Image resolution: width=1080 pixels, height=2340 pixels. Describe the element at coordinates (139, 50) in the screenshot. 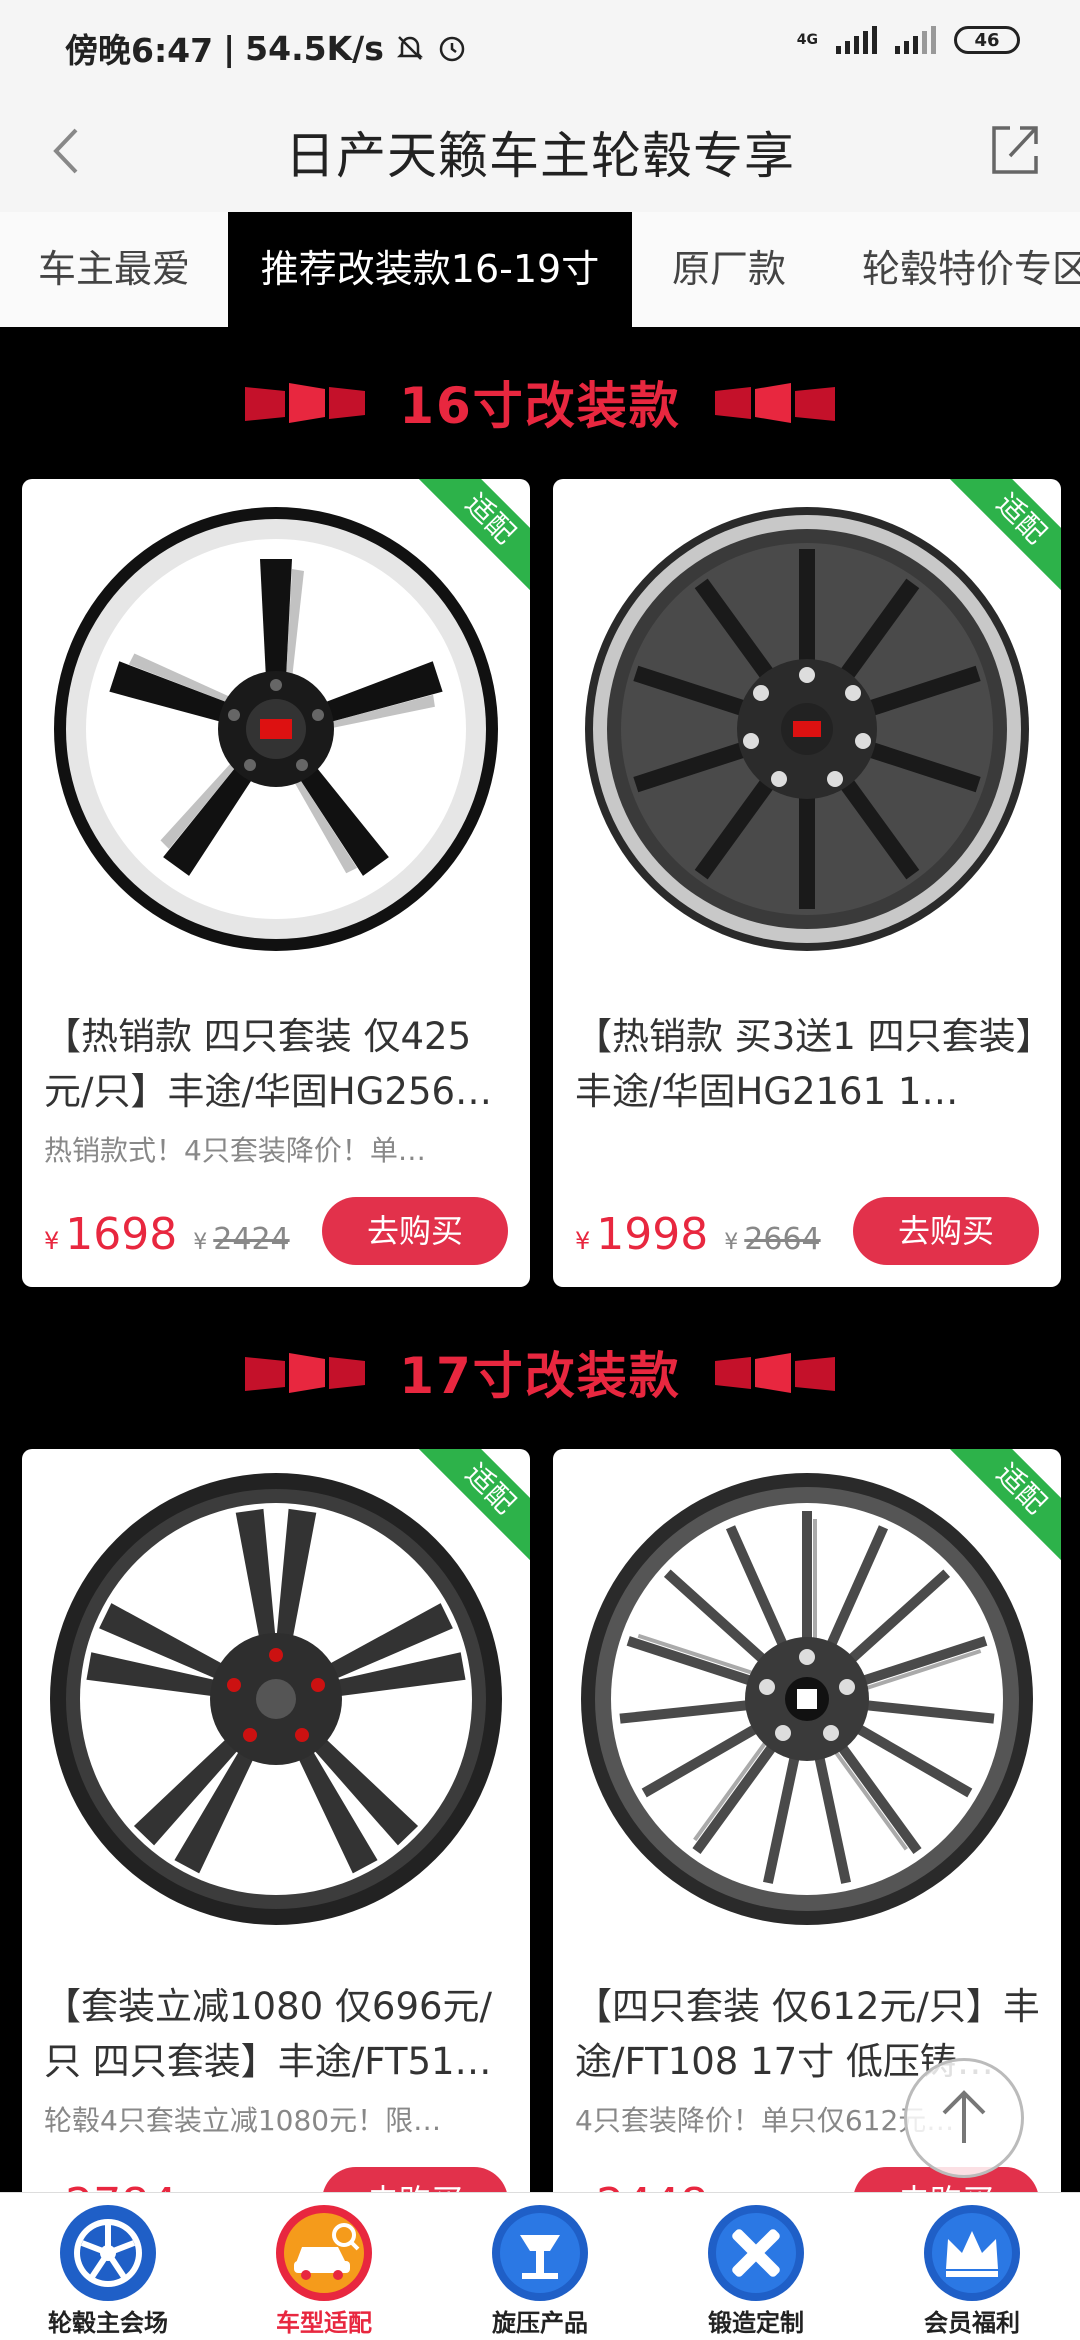

I see `status-time: 傍晚6:47` at that location.